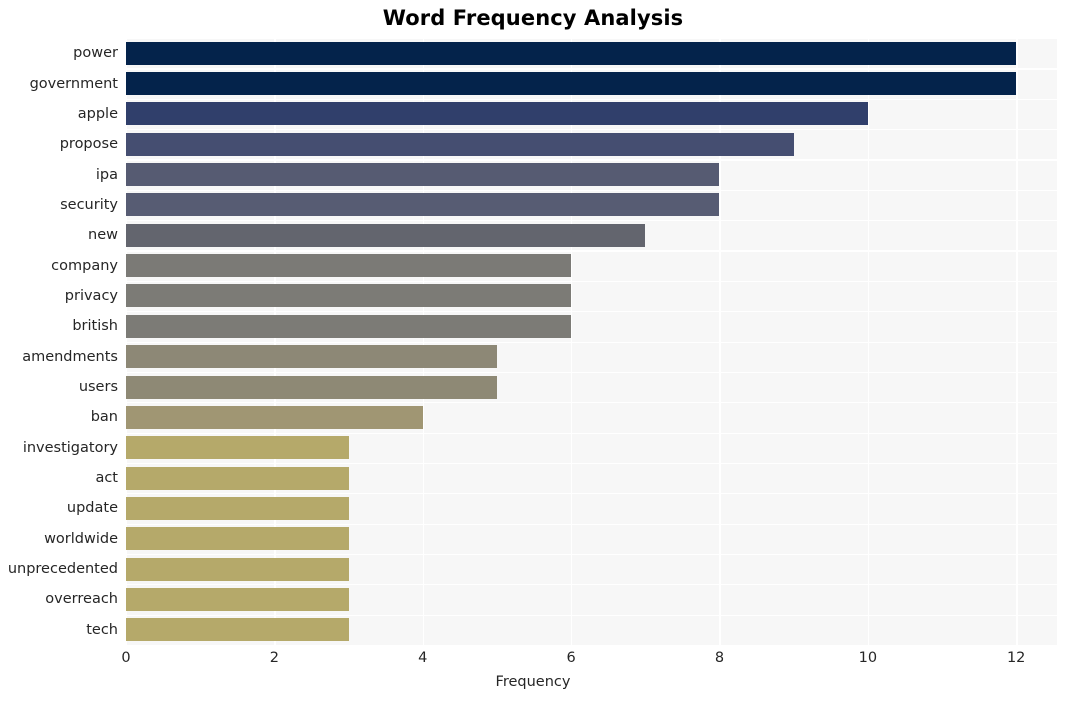  I want to click on y-tick-label: users, so click(98, 387).